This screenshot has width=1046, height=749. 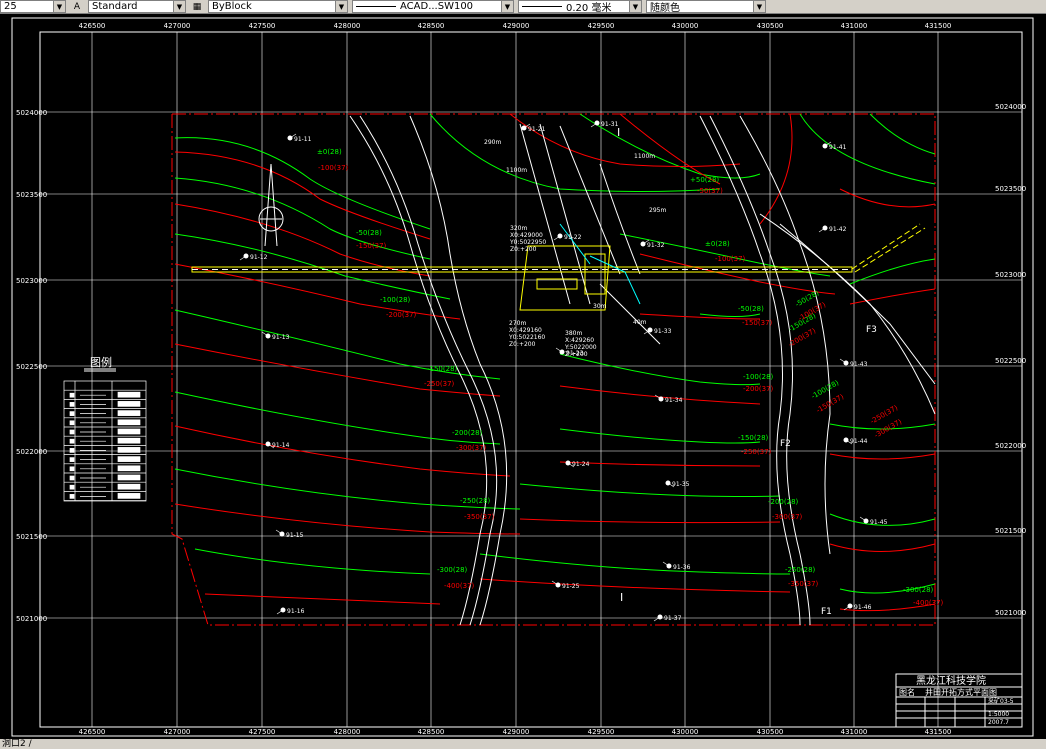 What do you see at coordinates (523, 744) in the screenshot?
I see `command-line: 洞口2 /` at bounding box center [523, 744].